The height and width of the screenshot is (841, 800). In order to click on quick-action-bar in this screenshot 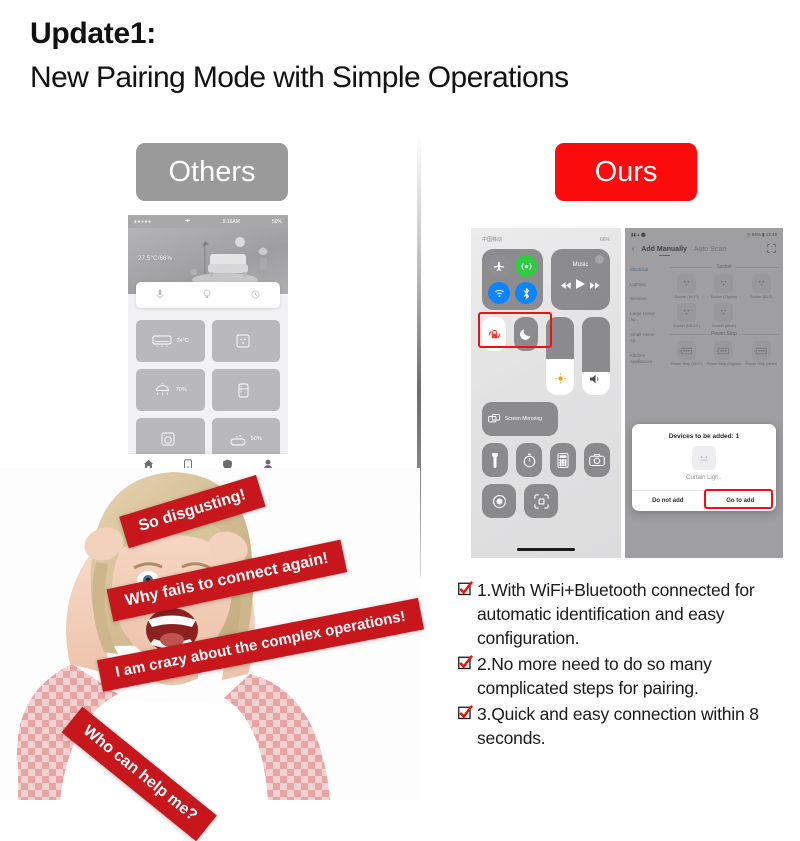, I will do `click(208, 295)`.